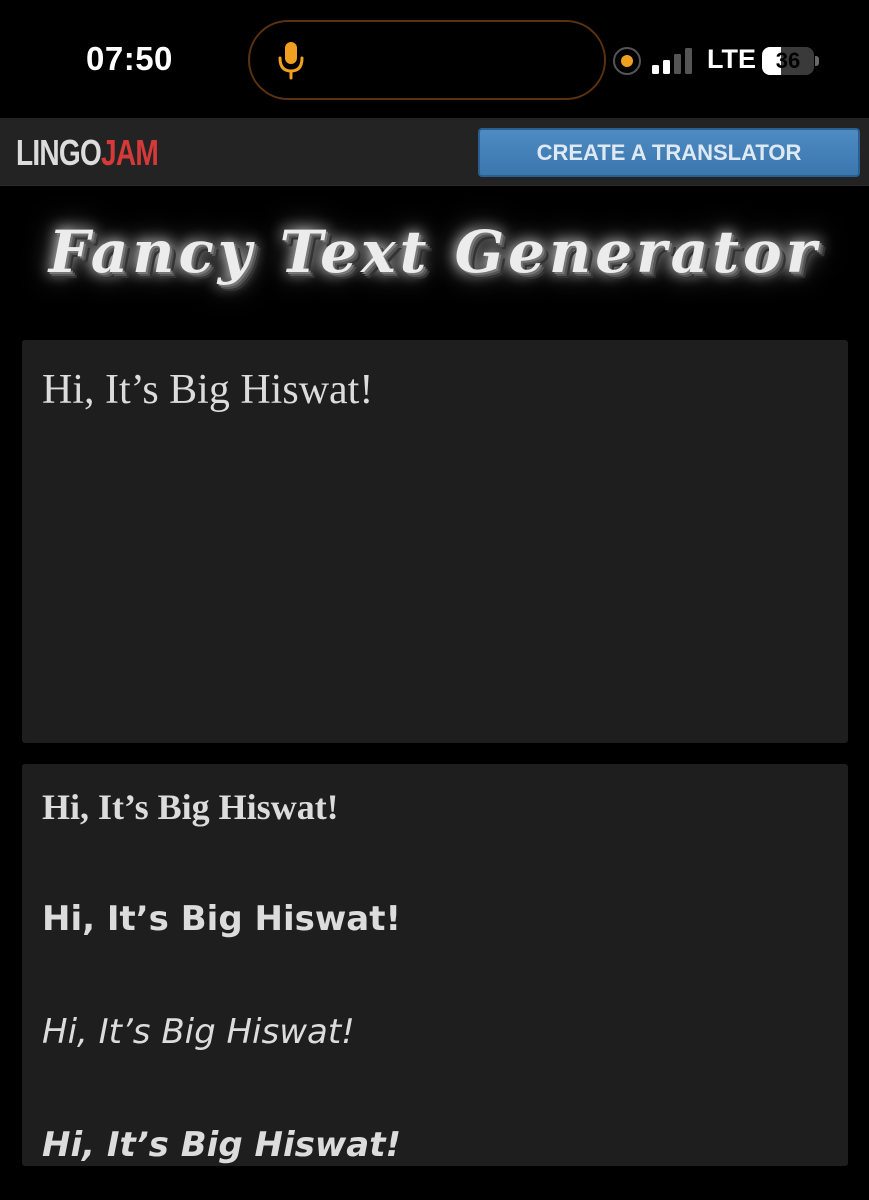 This screenshot has height=1200, width=869. What do you see at coordinates (434, 252) in the screenshot?
I see `page-title: Fancy Text Generator` at bounding box center [434, 252].